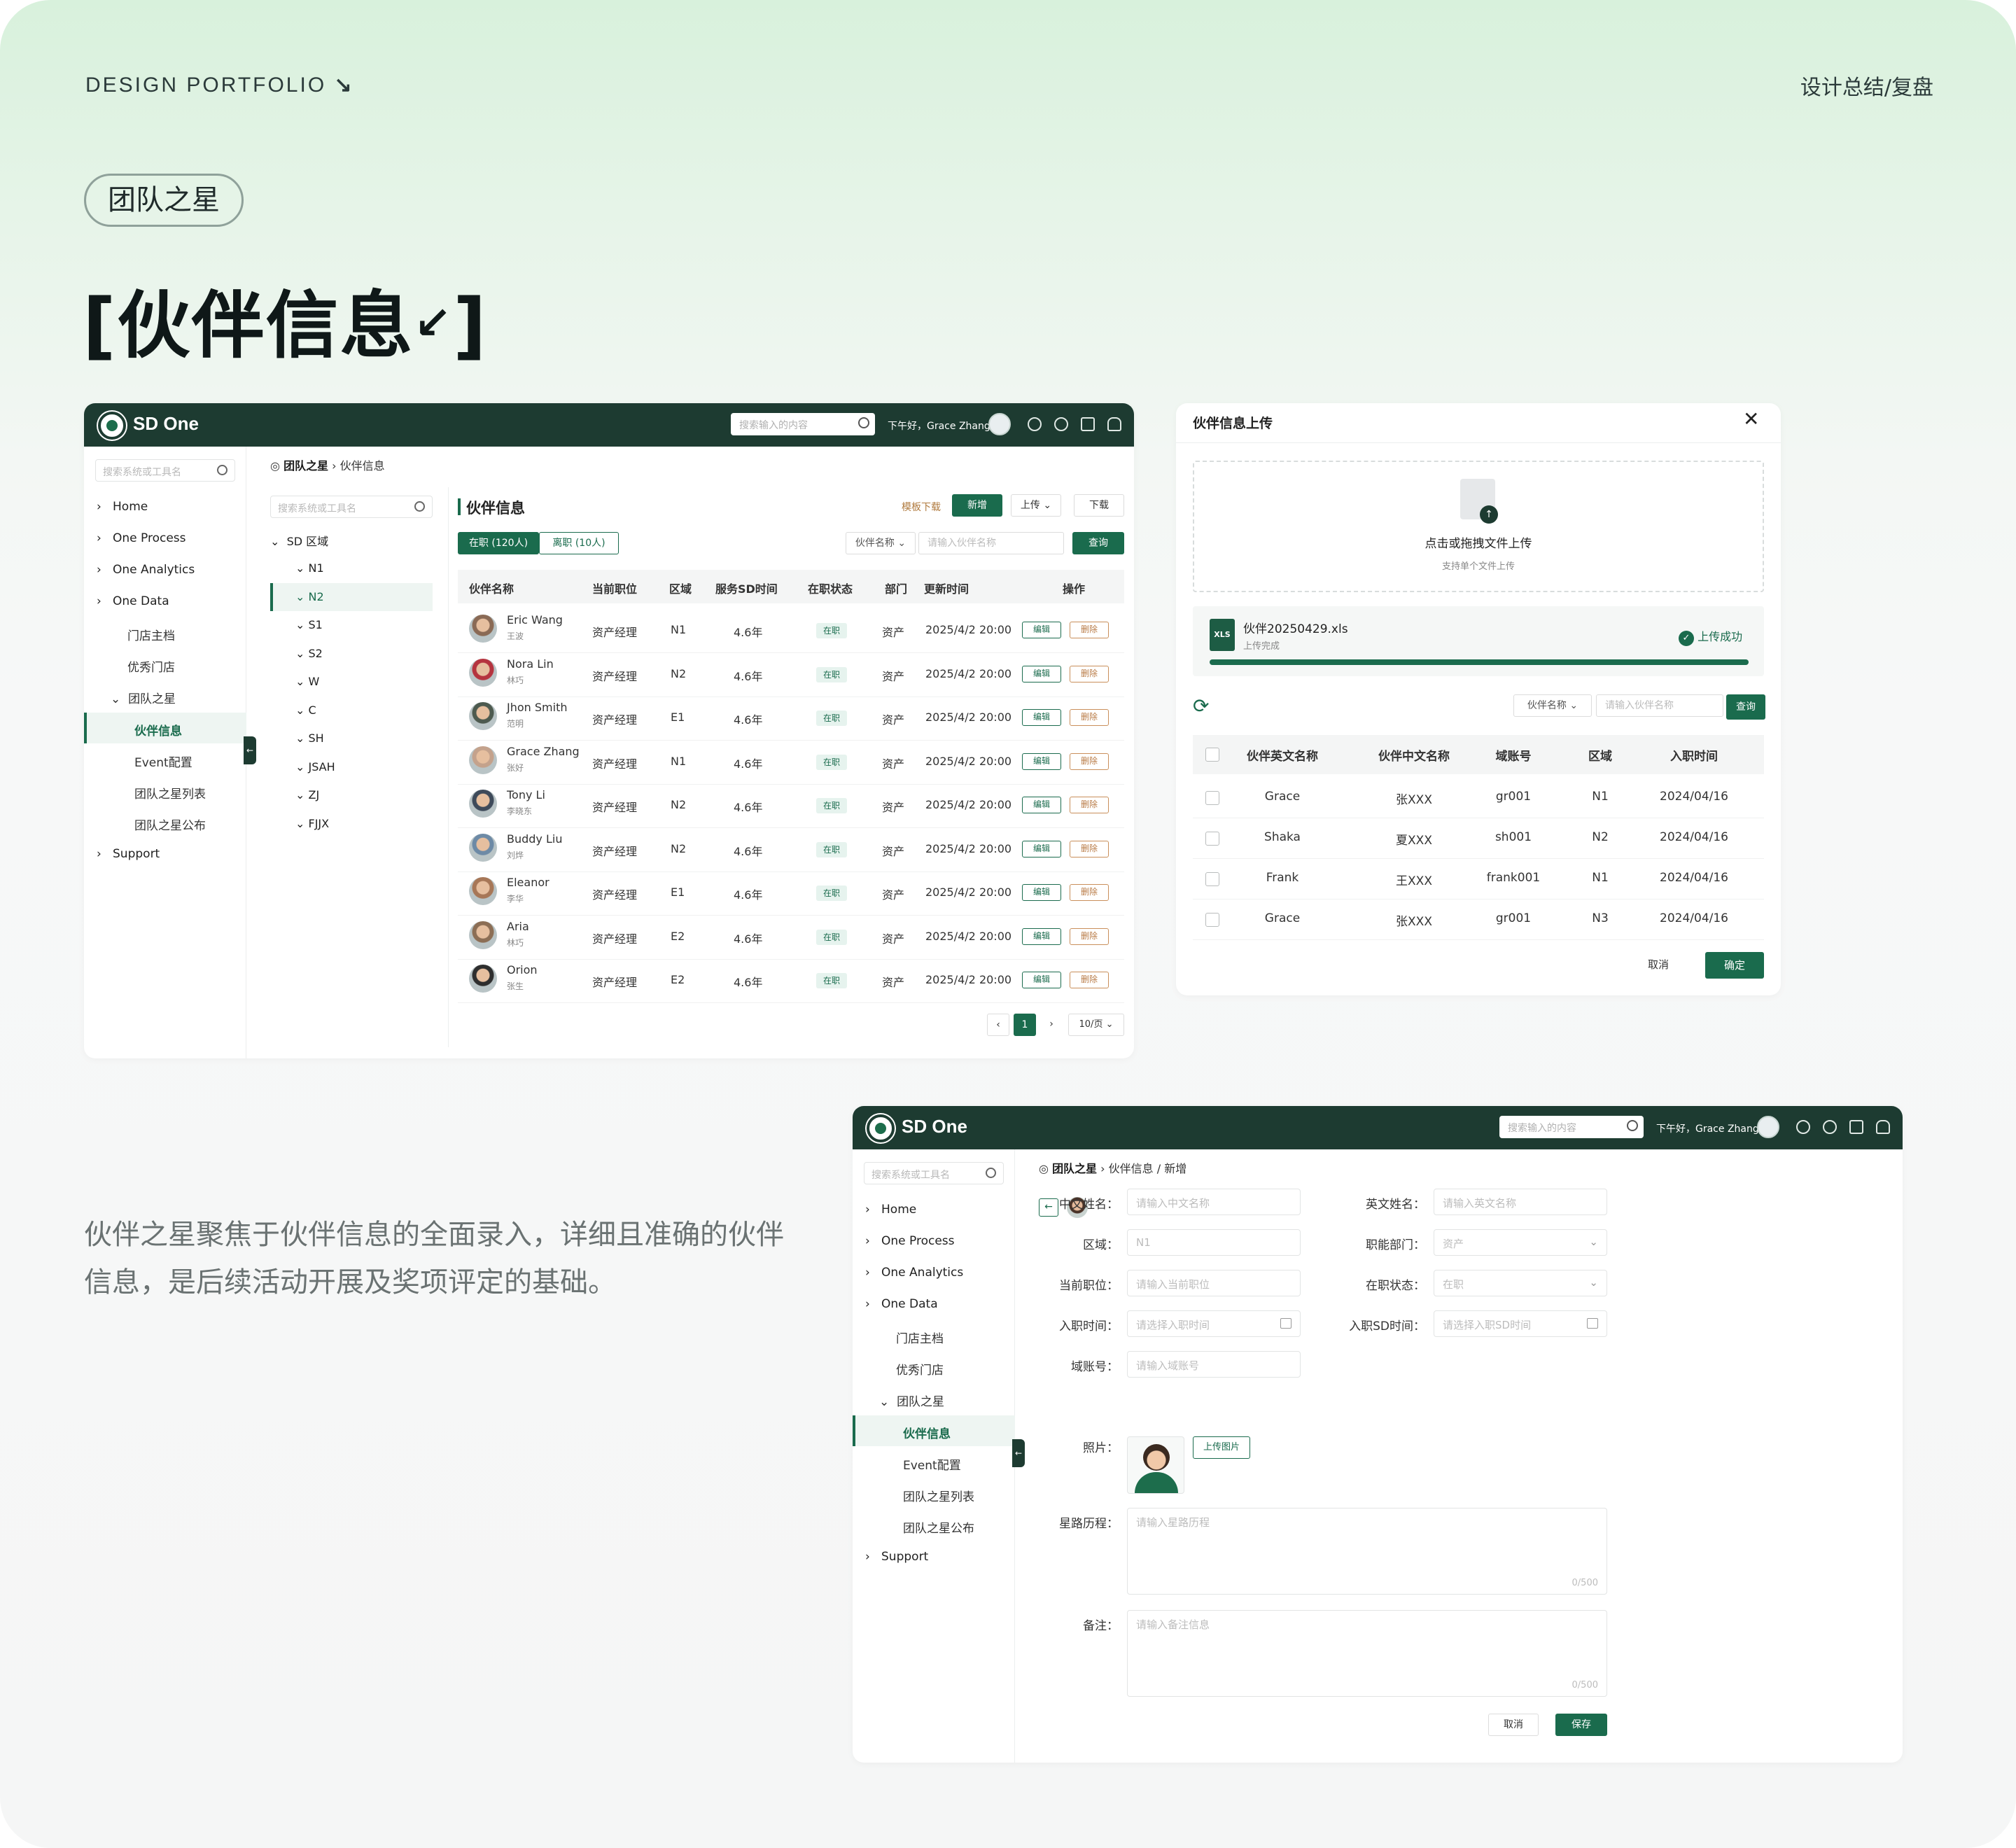  I want to click on add-button: 新增, so click(977, 505).